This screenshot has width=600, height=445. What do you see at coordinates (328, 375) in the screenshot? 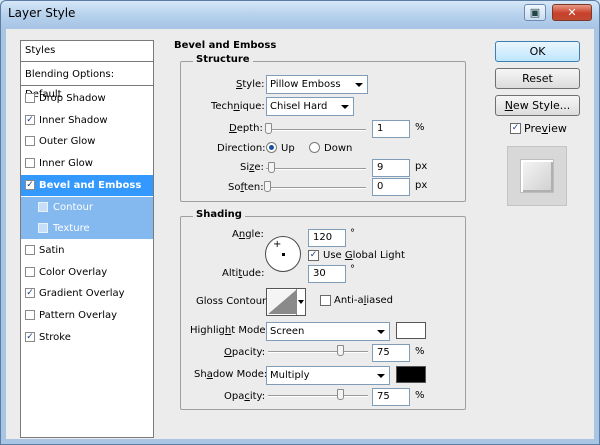
I see `shadow-mode-dropdown: Multiply` at bounding box center [328, 375].